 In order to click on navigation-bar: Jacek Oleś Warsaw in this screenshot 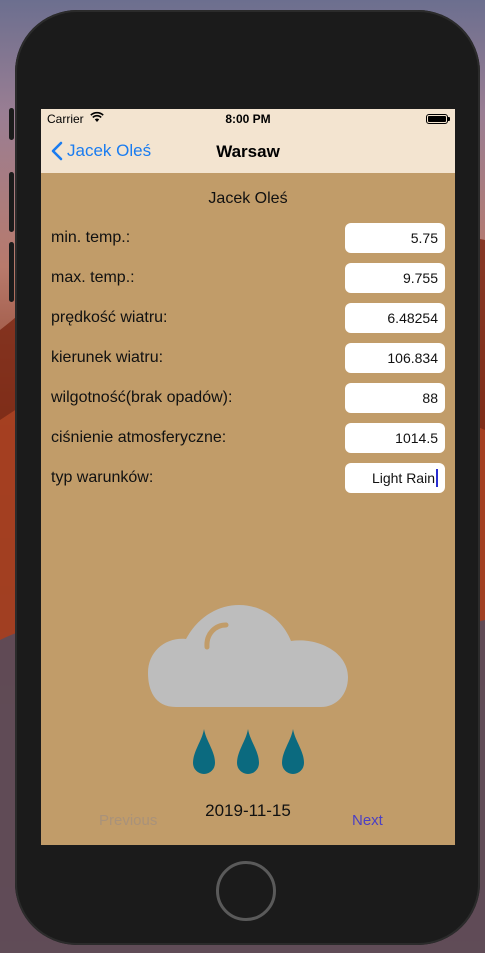, I will do `click(248, 151)`.